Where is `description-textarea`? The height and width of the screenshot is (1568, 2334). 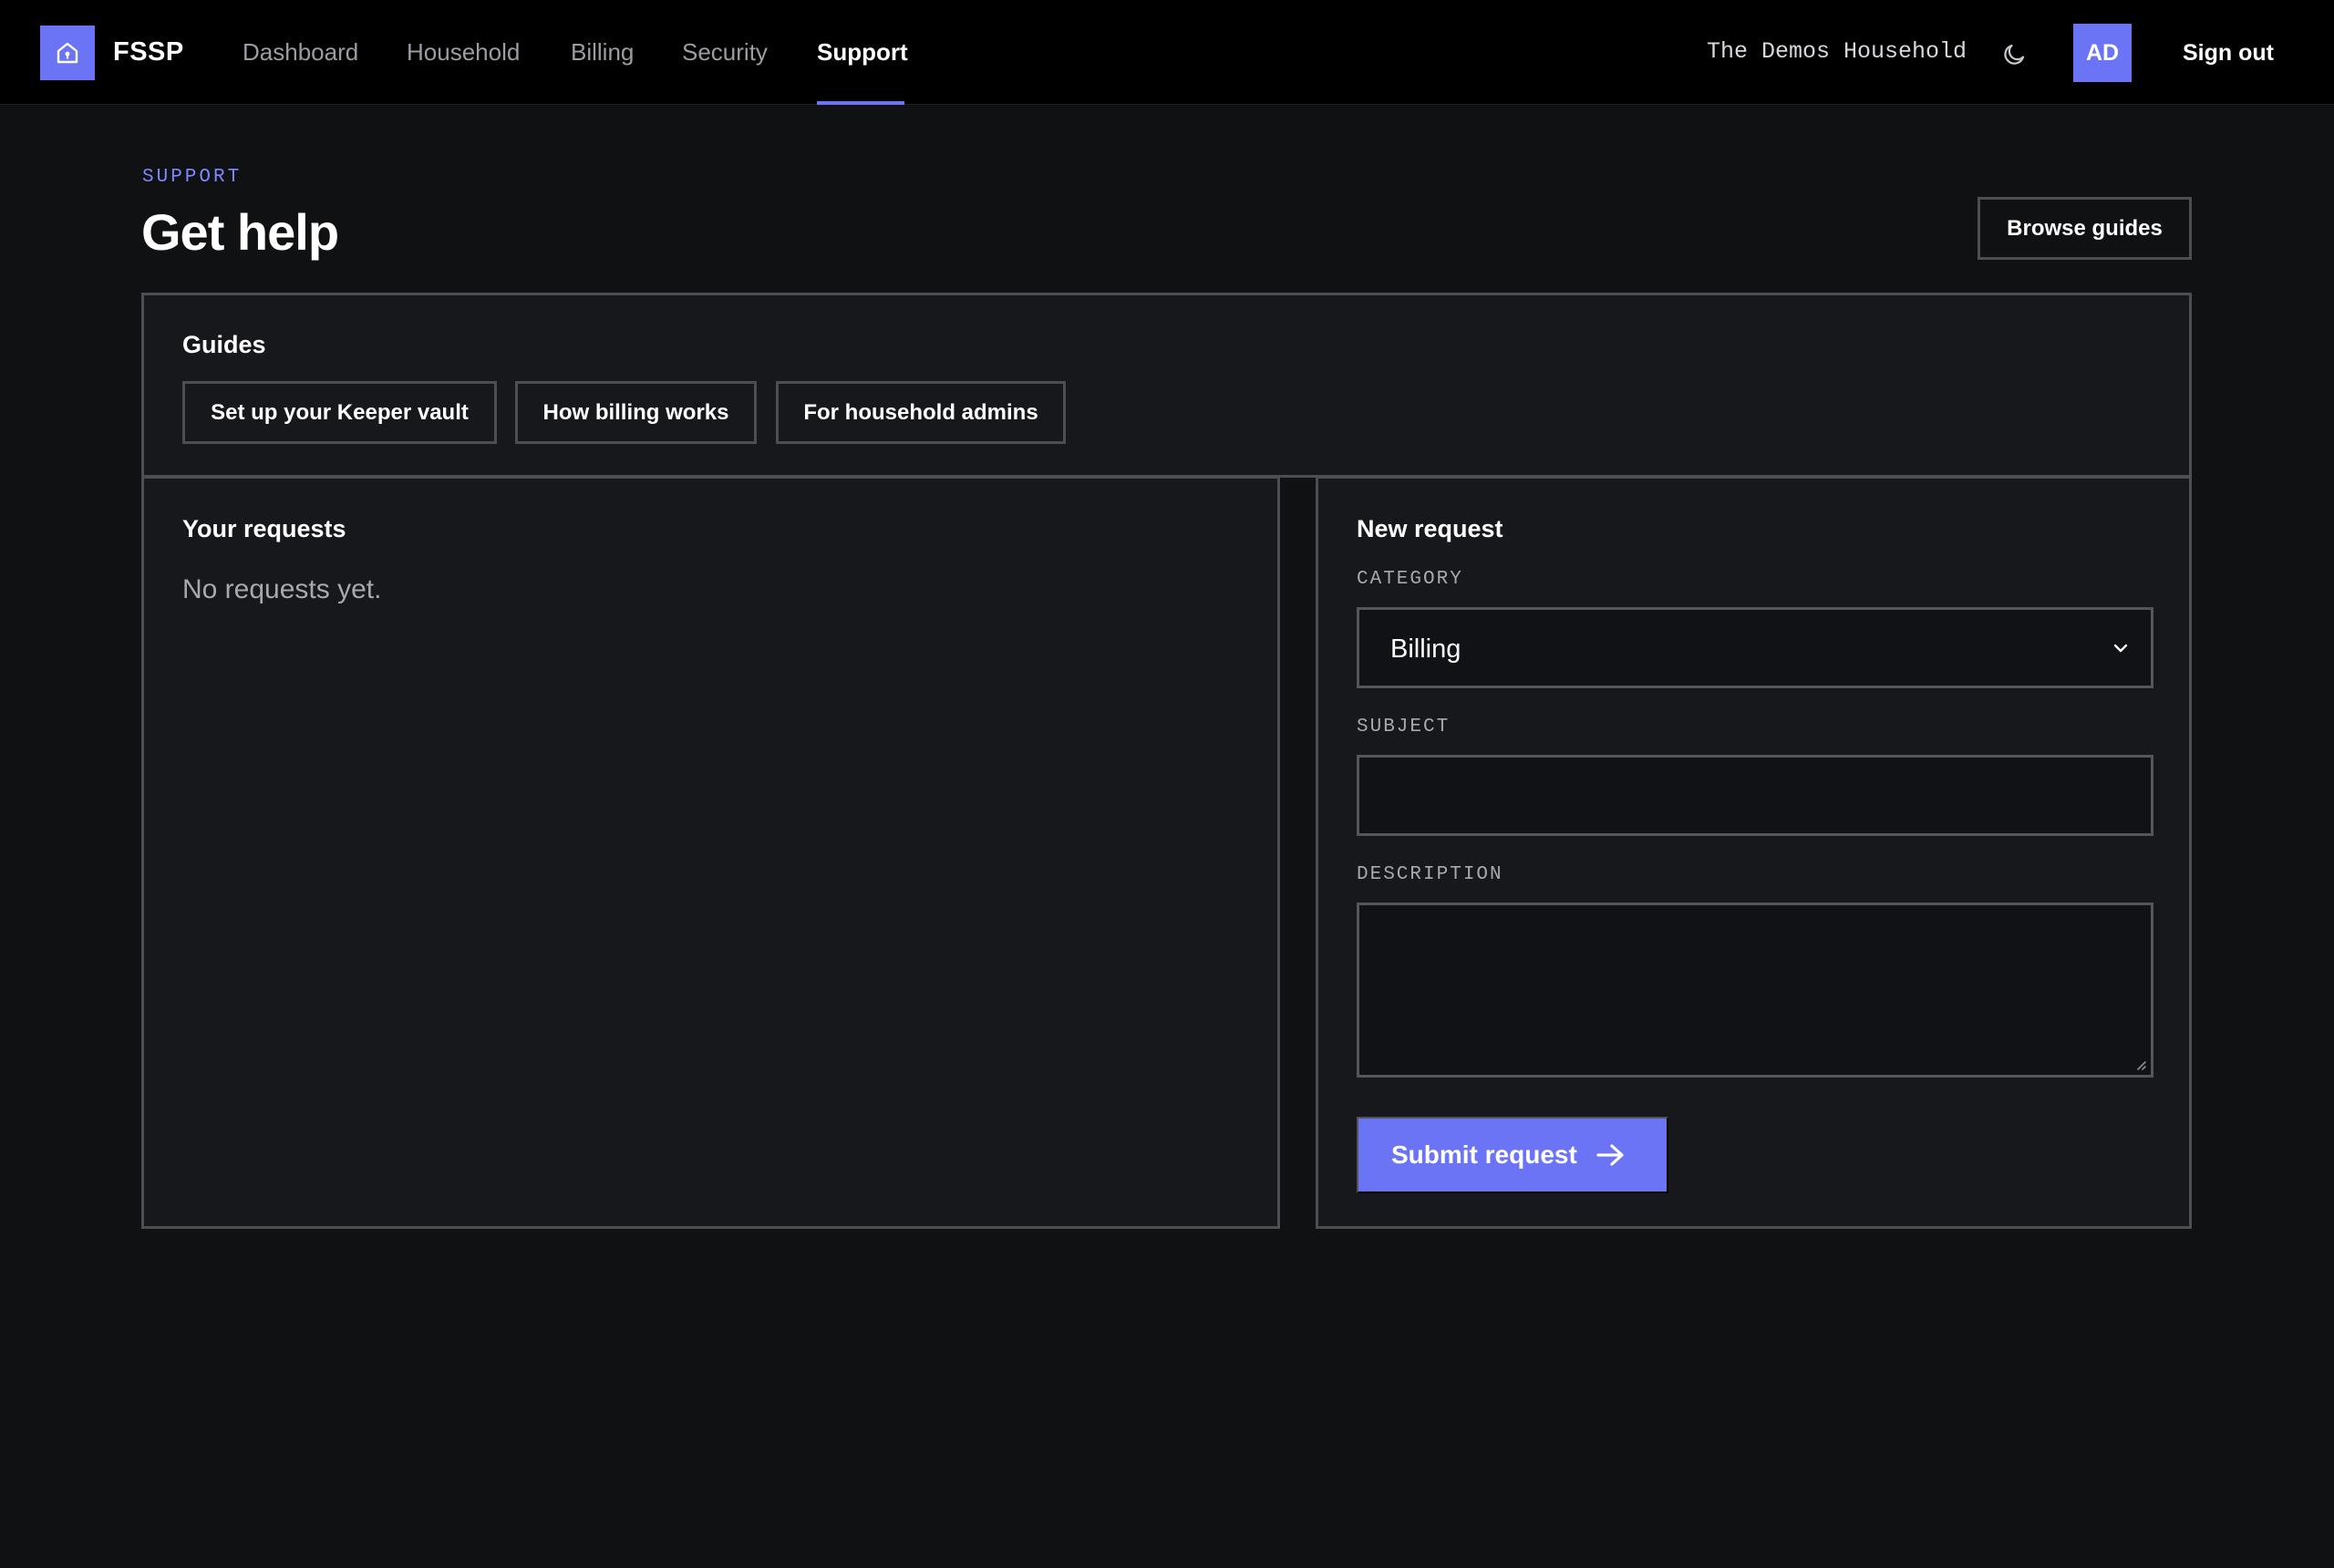 description-textarea is located at coordinates (1755, 990).